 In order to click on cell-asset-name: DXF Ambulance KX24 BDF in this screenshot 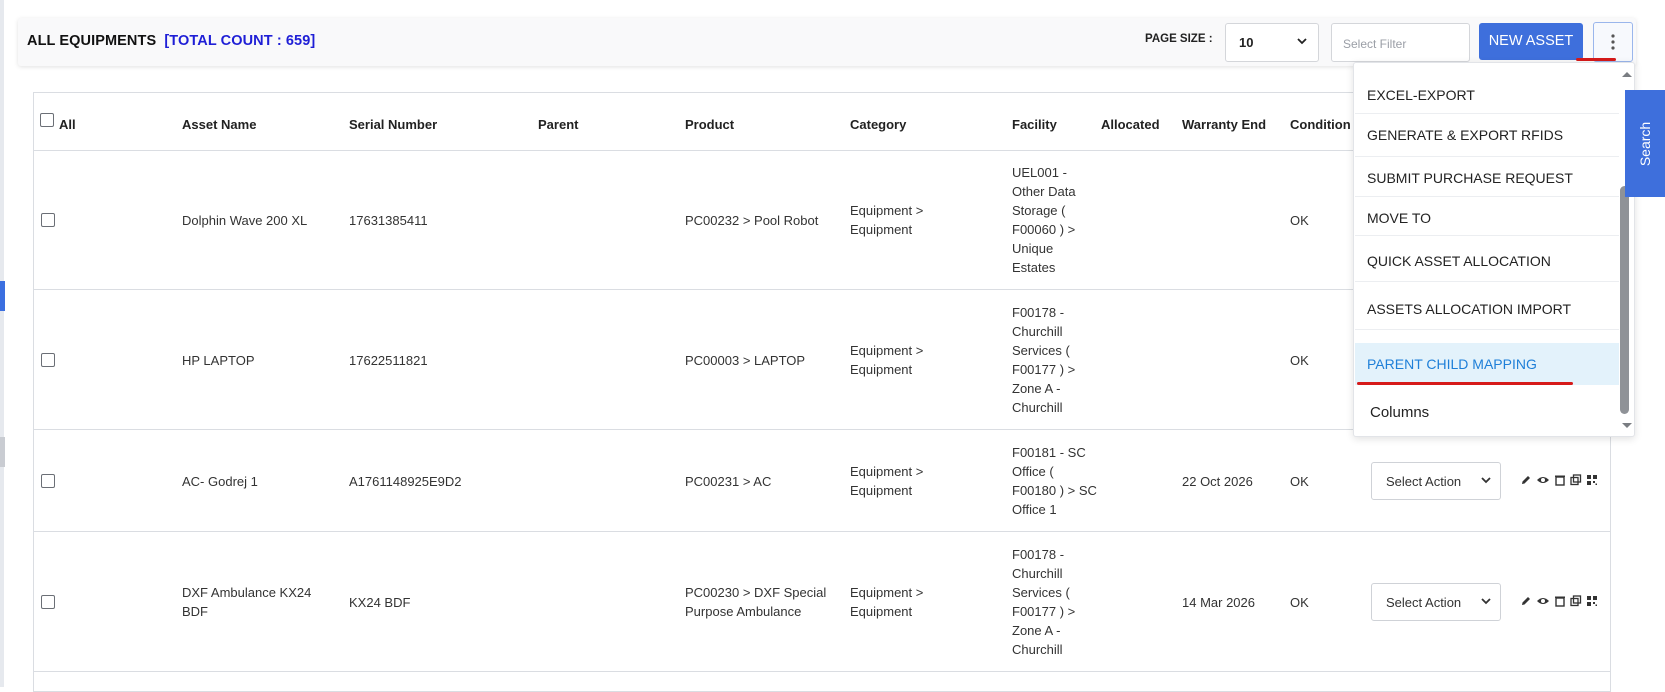, I will do `click(257, 602)`.